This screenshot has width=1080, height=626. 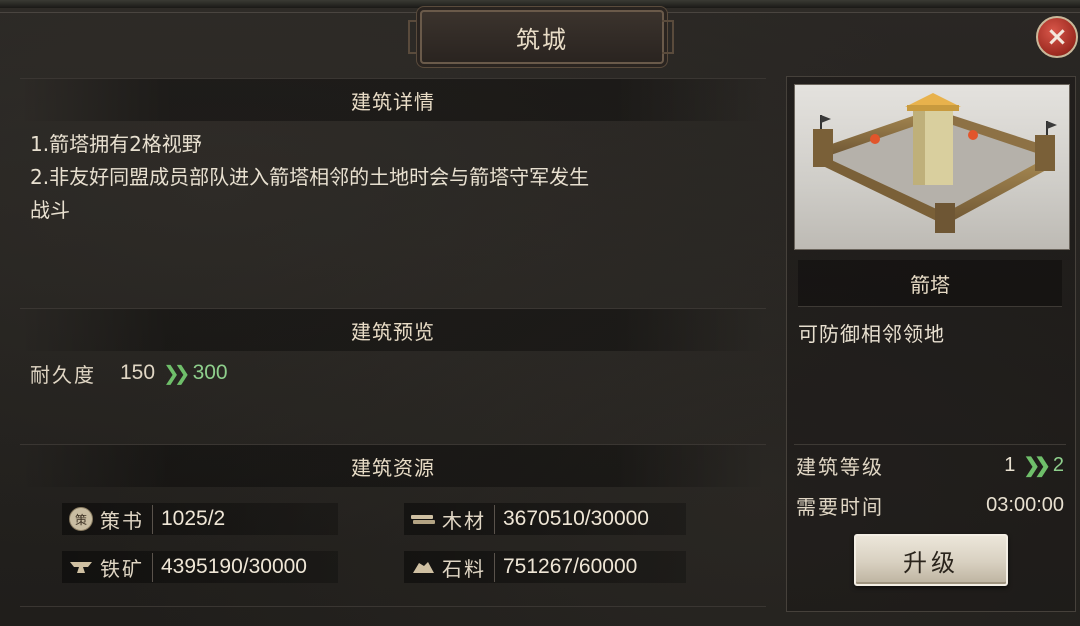 What do you see at coordinates (1010, 464) in the screenshot?
I see `level-current: 1` at bounding box center [1010, 464].